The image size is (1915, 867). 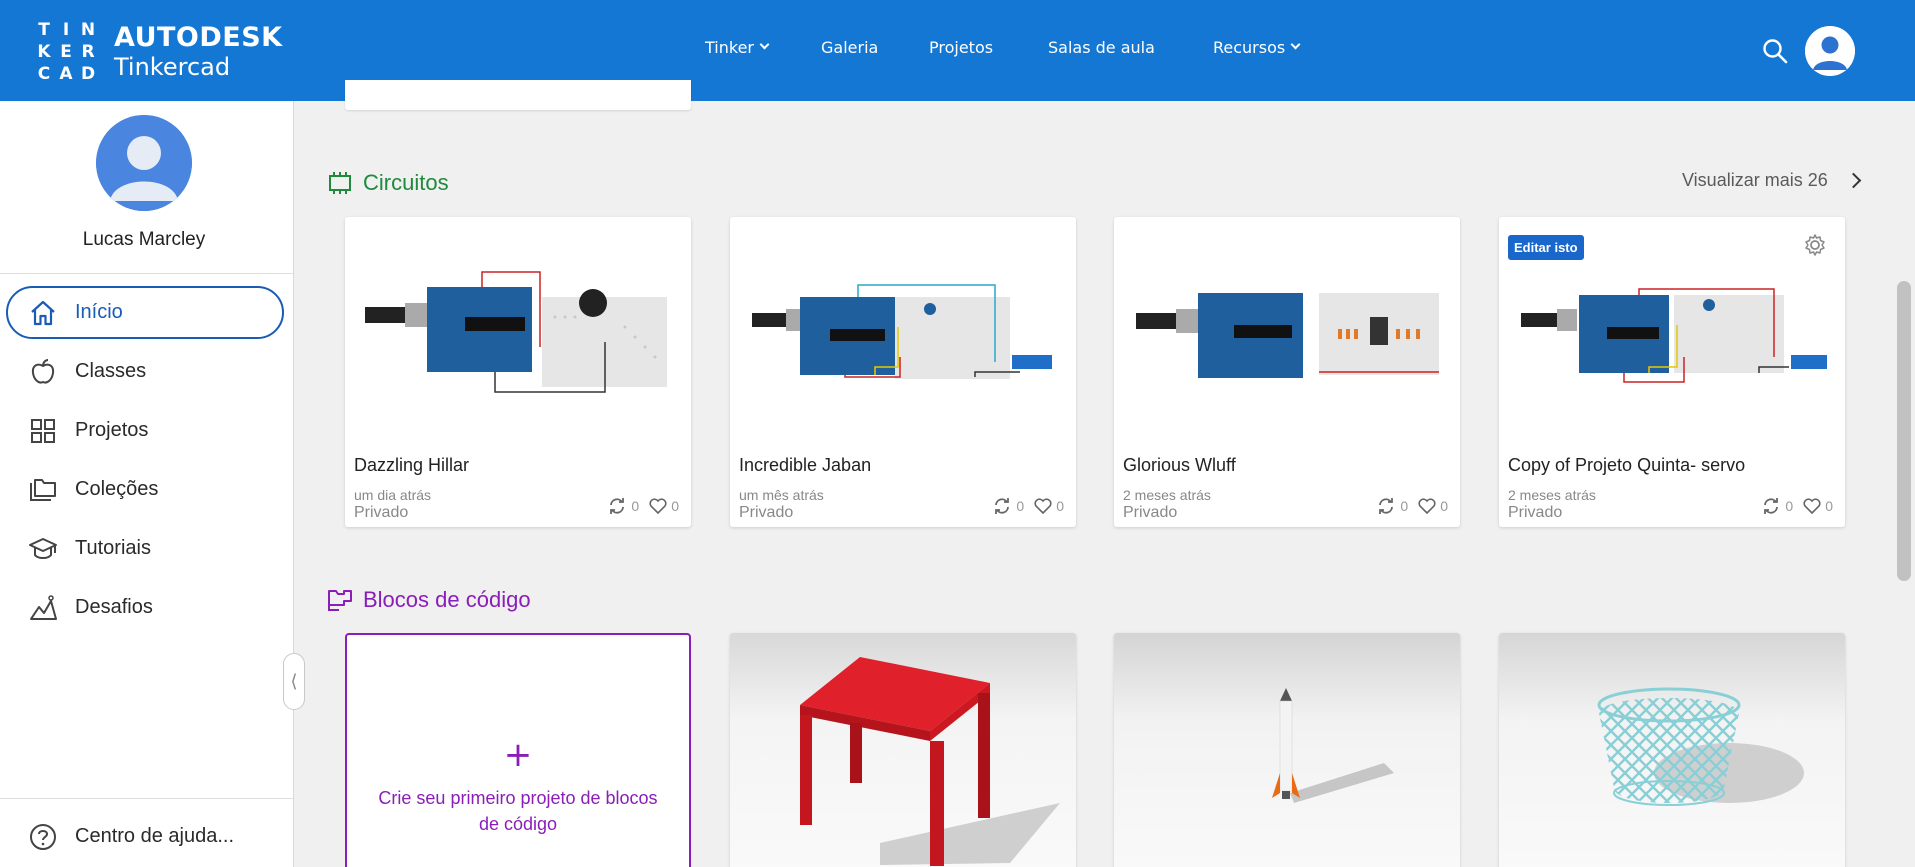 I want to click on rocket-model-thumbnail, so click(x=1287, y=750).